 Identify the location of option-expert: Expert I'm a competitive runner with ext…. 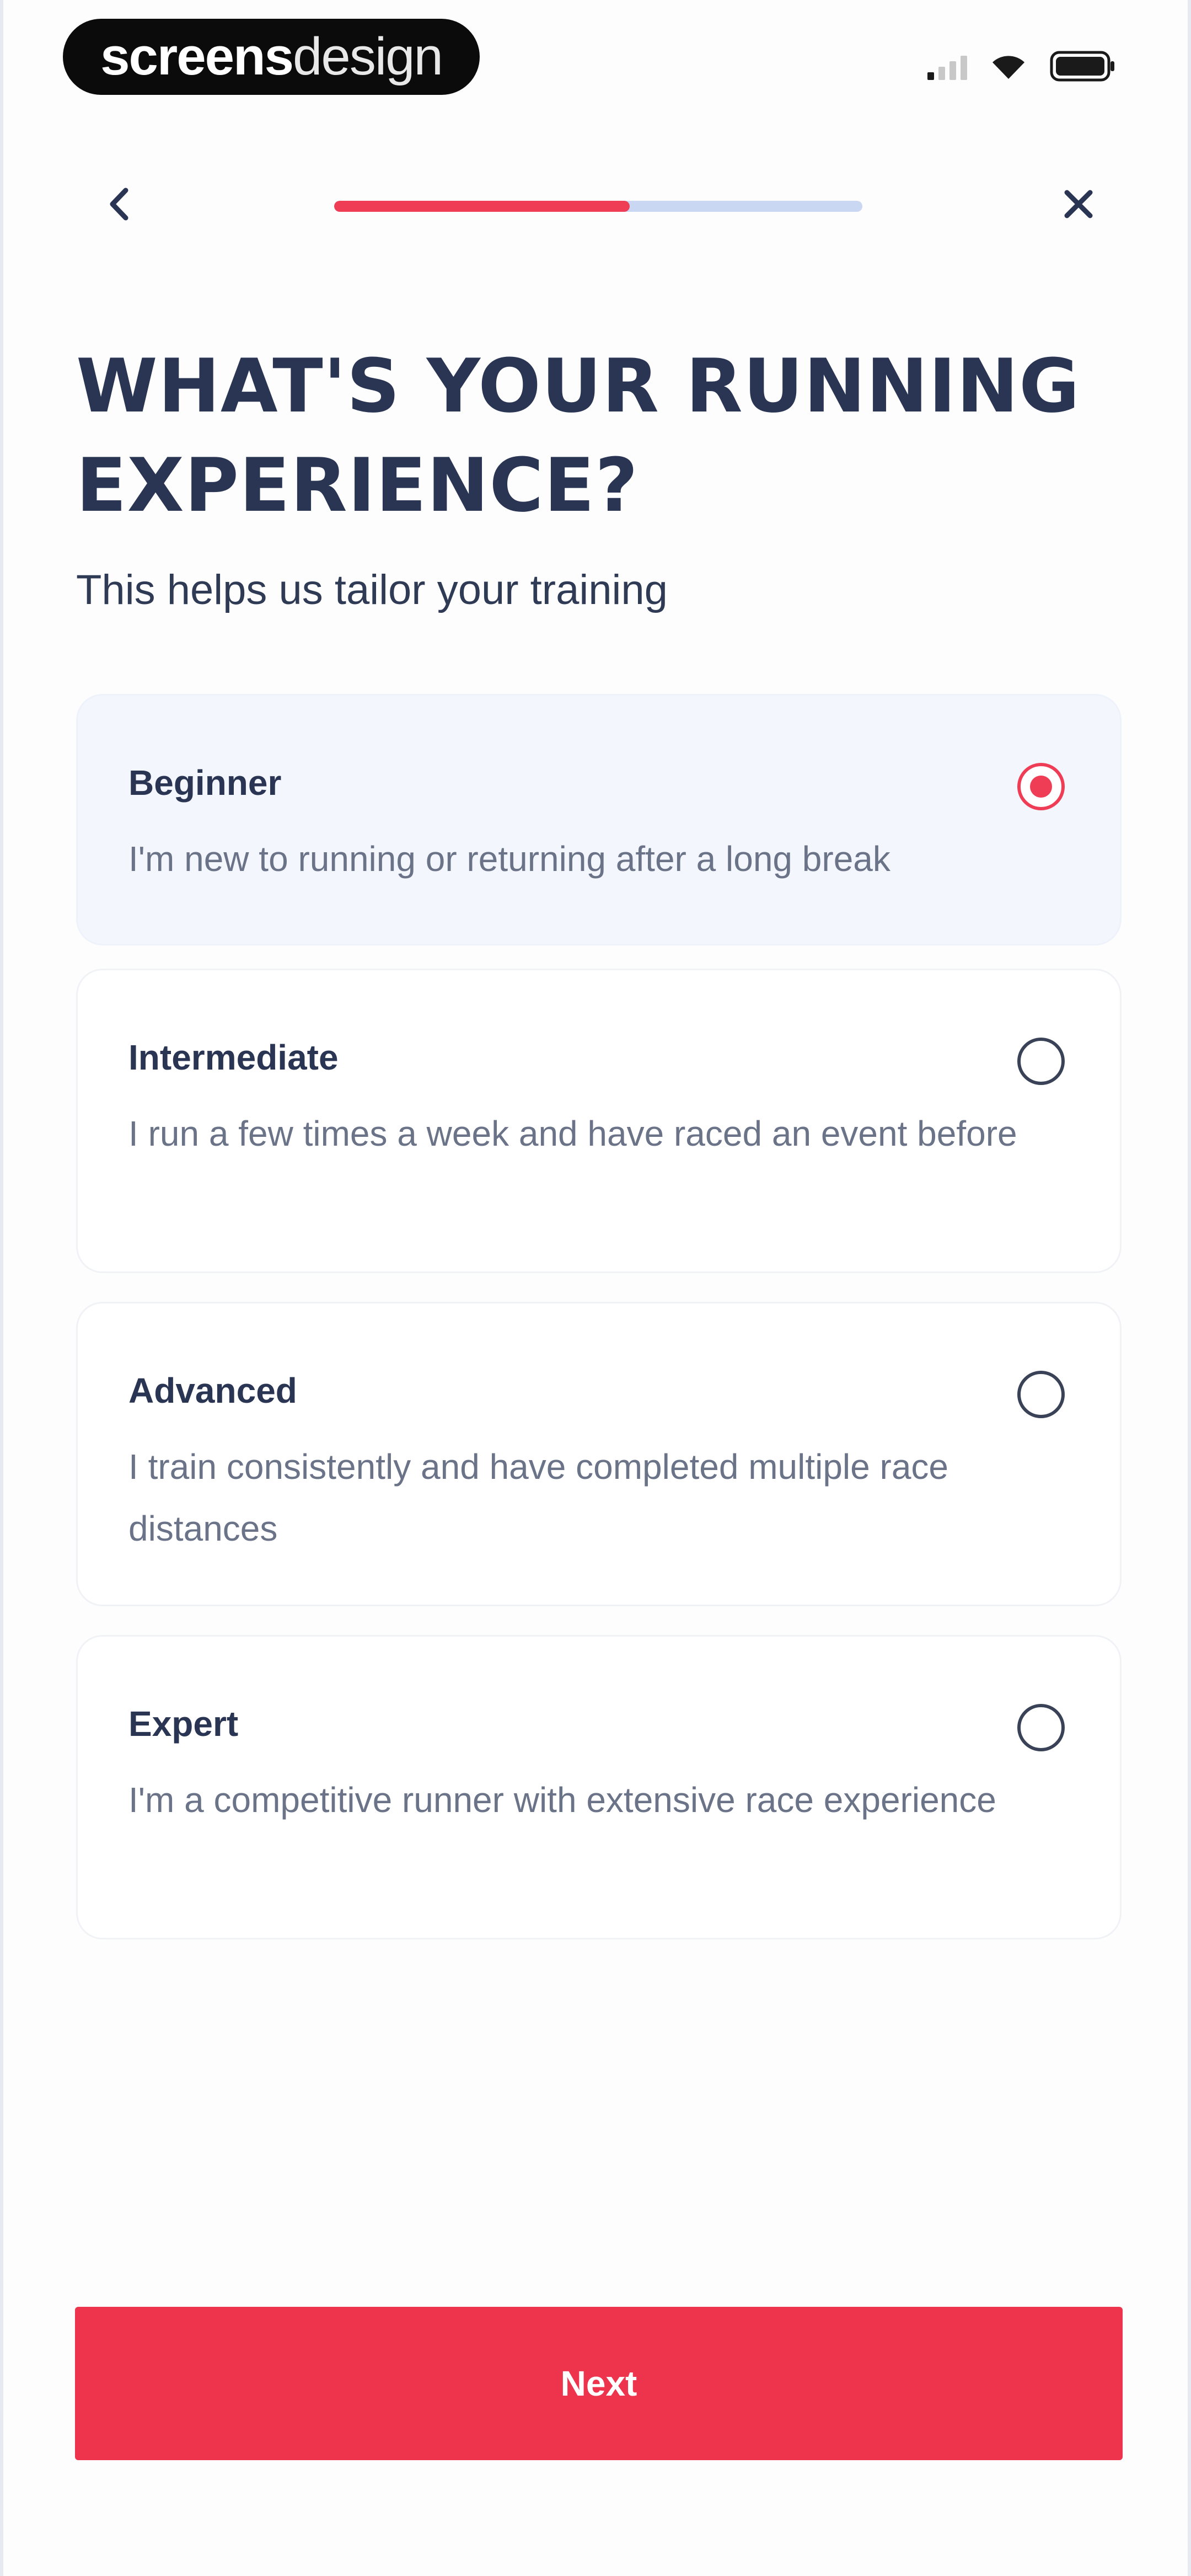
(599, 1787).